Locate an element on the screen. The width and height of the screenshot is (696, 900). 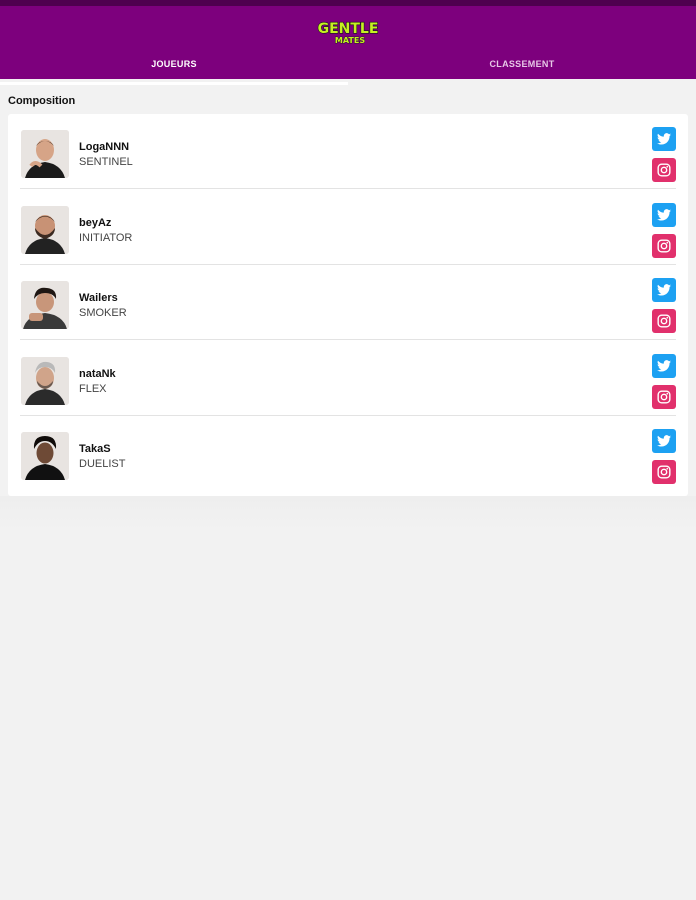
active-tab-indicator is located at coordinates (174, 83).